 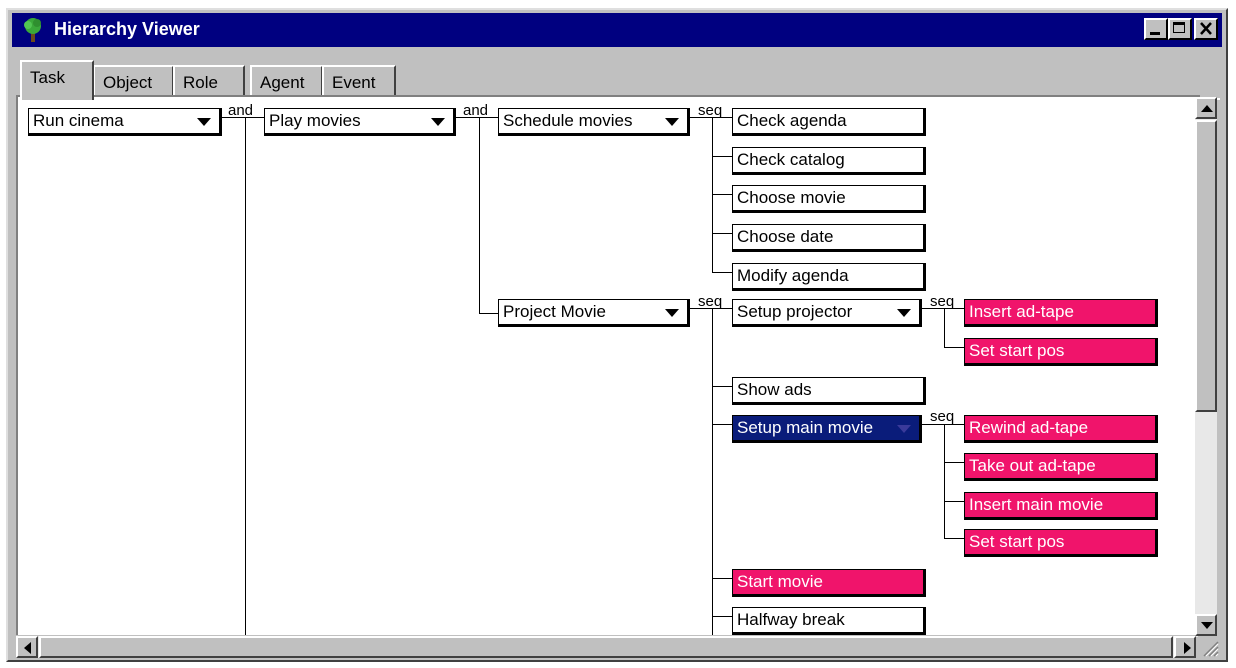 What do you see at coordinates (805, 427) in the screenshot?
I see `task-label: Setup main movie` at bounding box center [805, 427].